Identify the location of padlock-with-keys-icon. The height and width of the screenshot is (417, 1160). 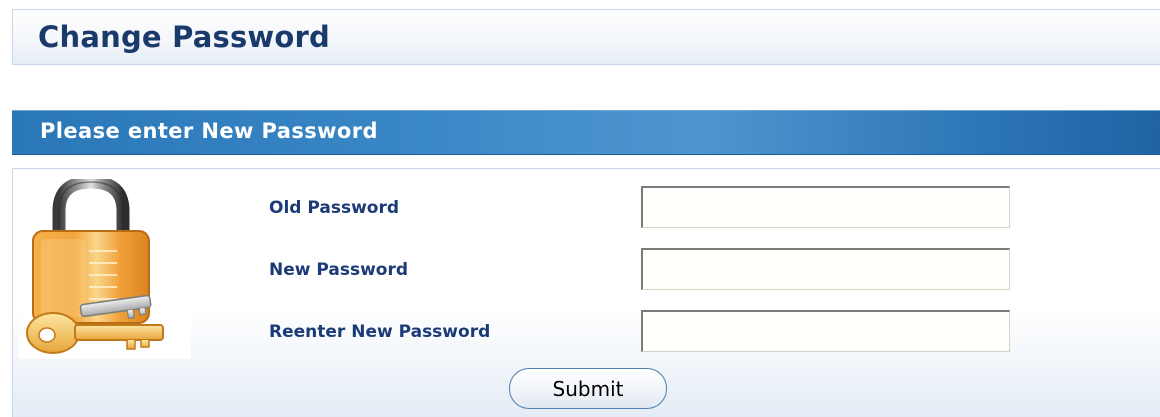
(105, 267).